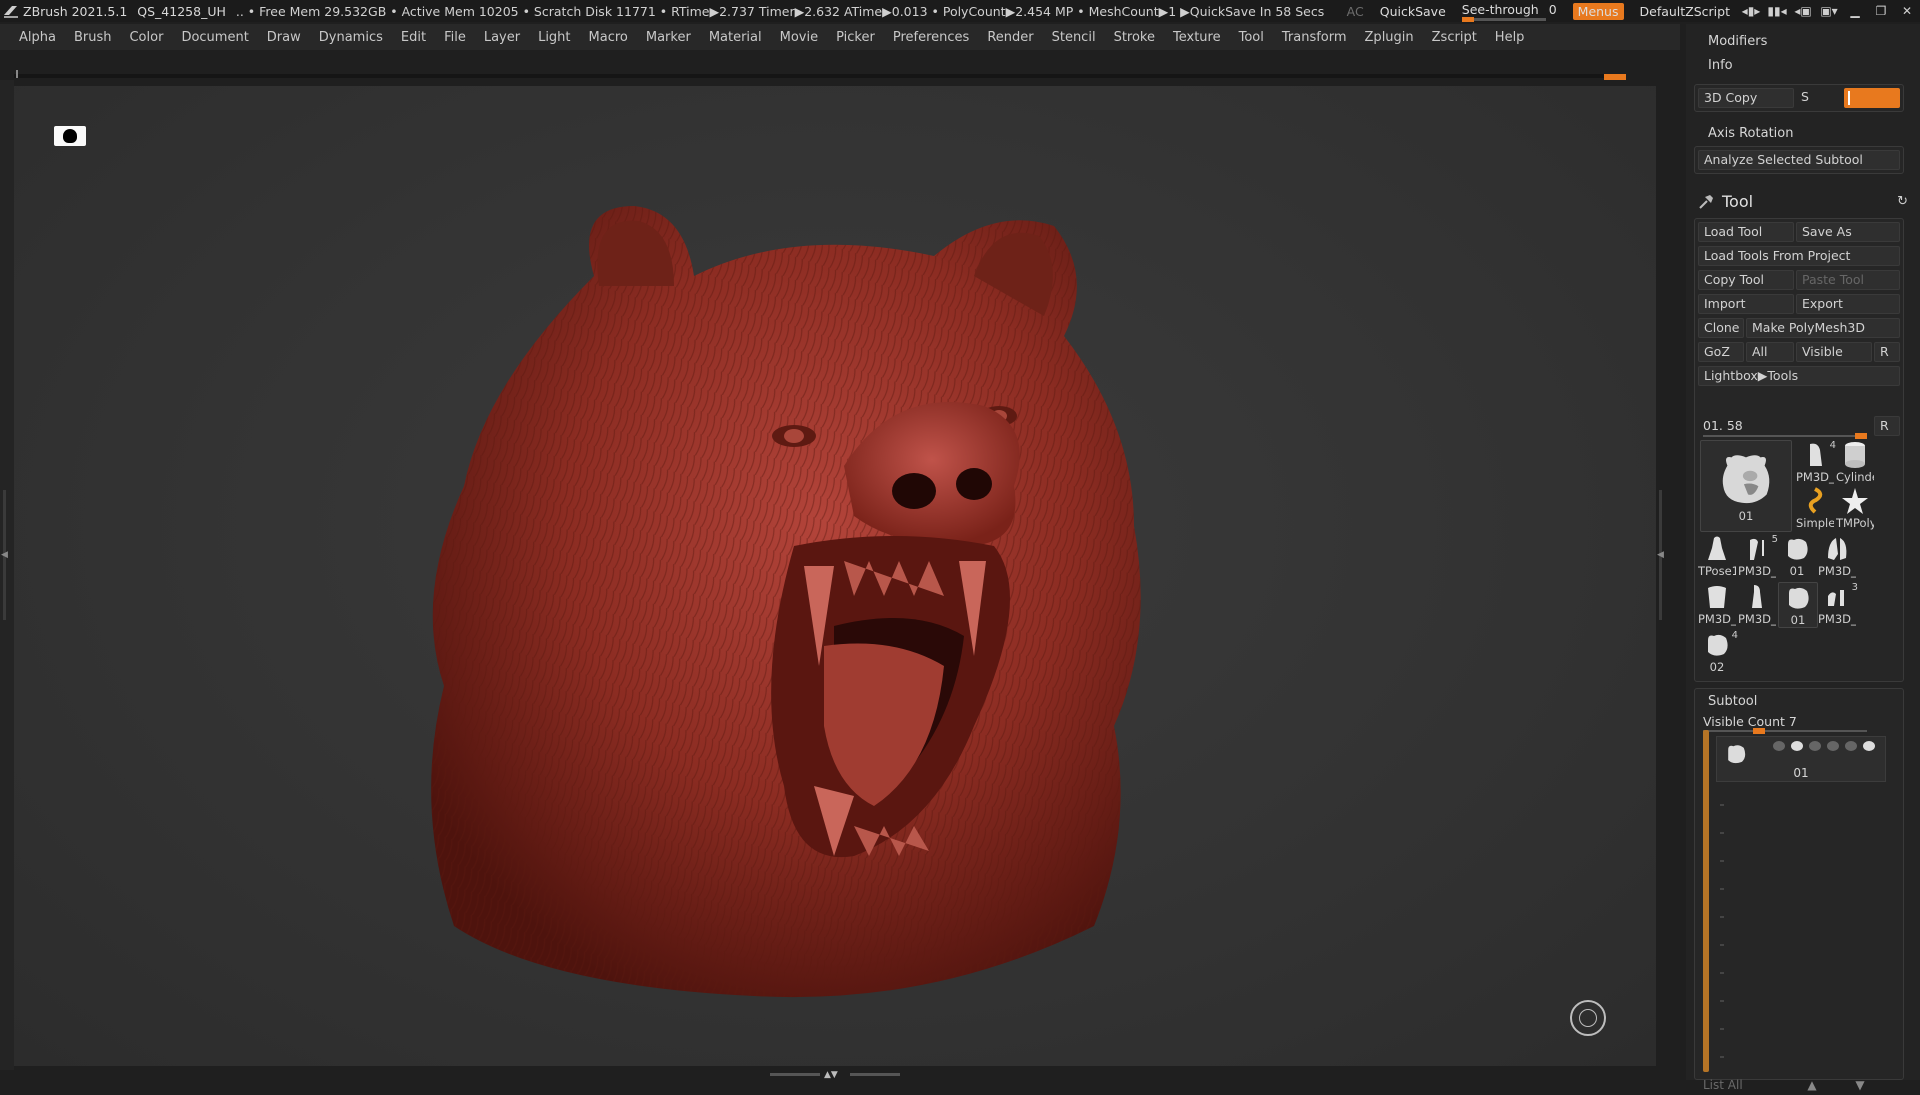 The width and height of the screenshot is (1920, 1095). I want to click on close-icon: ✕, so click(1907, 11).